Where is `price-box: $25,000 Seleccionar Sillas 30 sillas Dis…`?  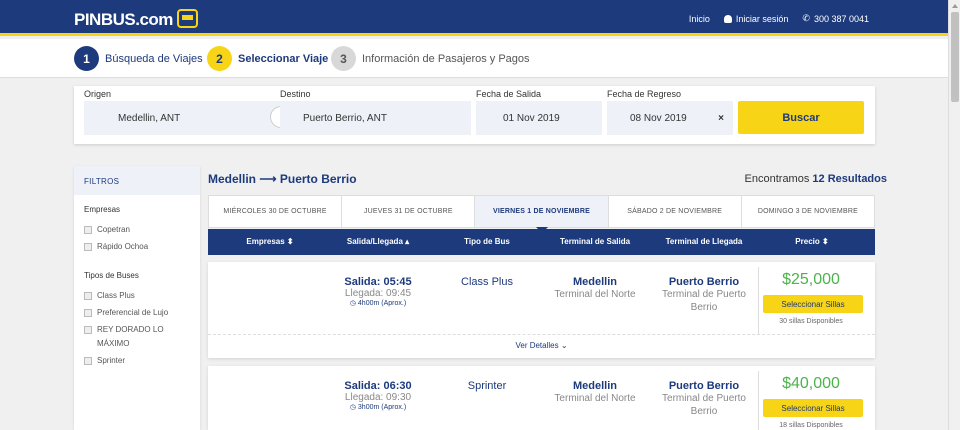
price-box: $25,000 Seleccionar Sillas 30 sillas Dis… is located at coordinates (812, 300).